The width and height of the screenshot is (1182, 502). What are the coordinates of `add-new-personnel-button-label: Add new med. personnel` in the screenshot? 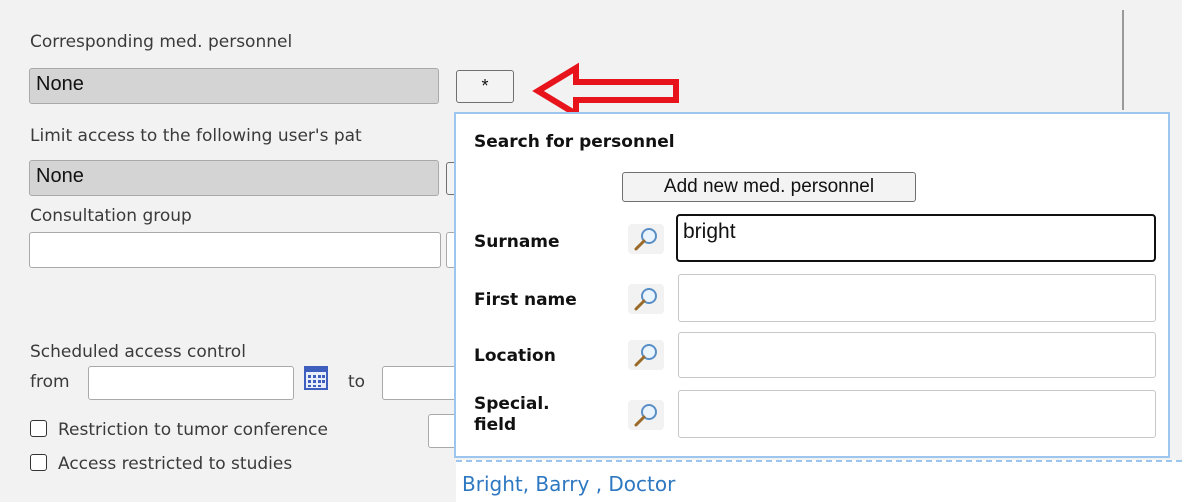 It's located at (769, 186).